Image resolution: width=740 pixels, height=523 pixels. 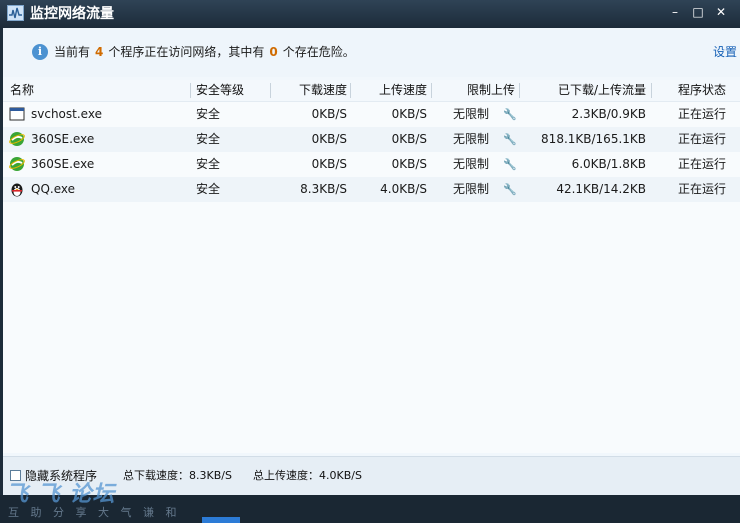 I want to click on total-upload-speed: 总上传速度：4.0KB/S, so click(x=307, y=475).